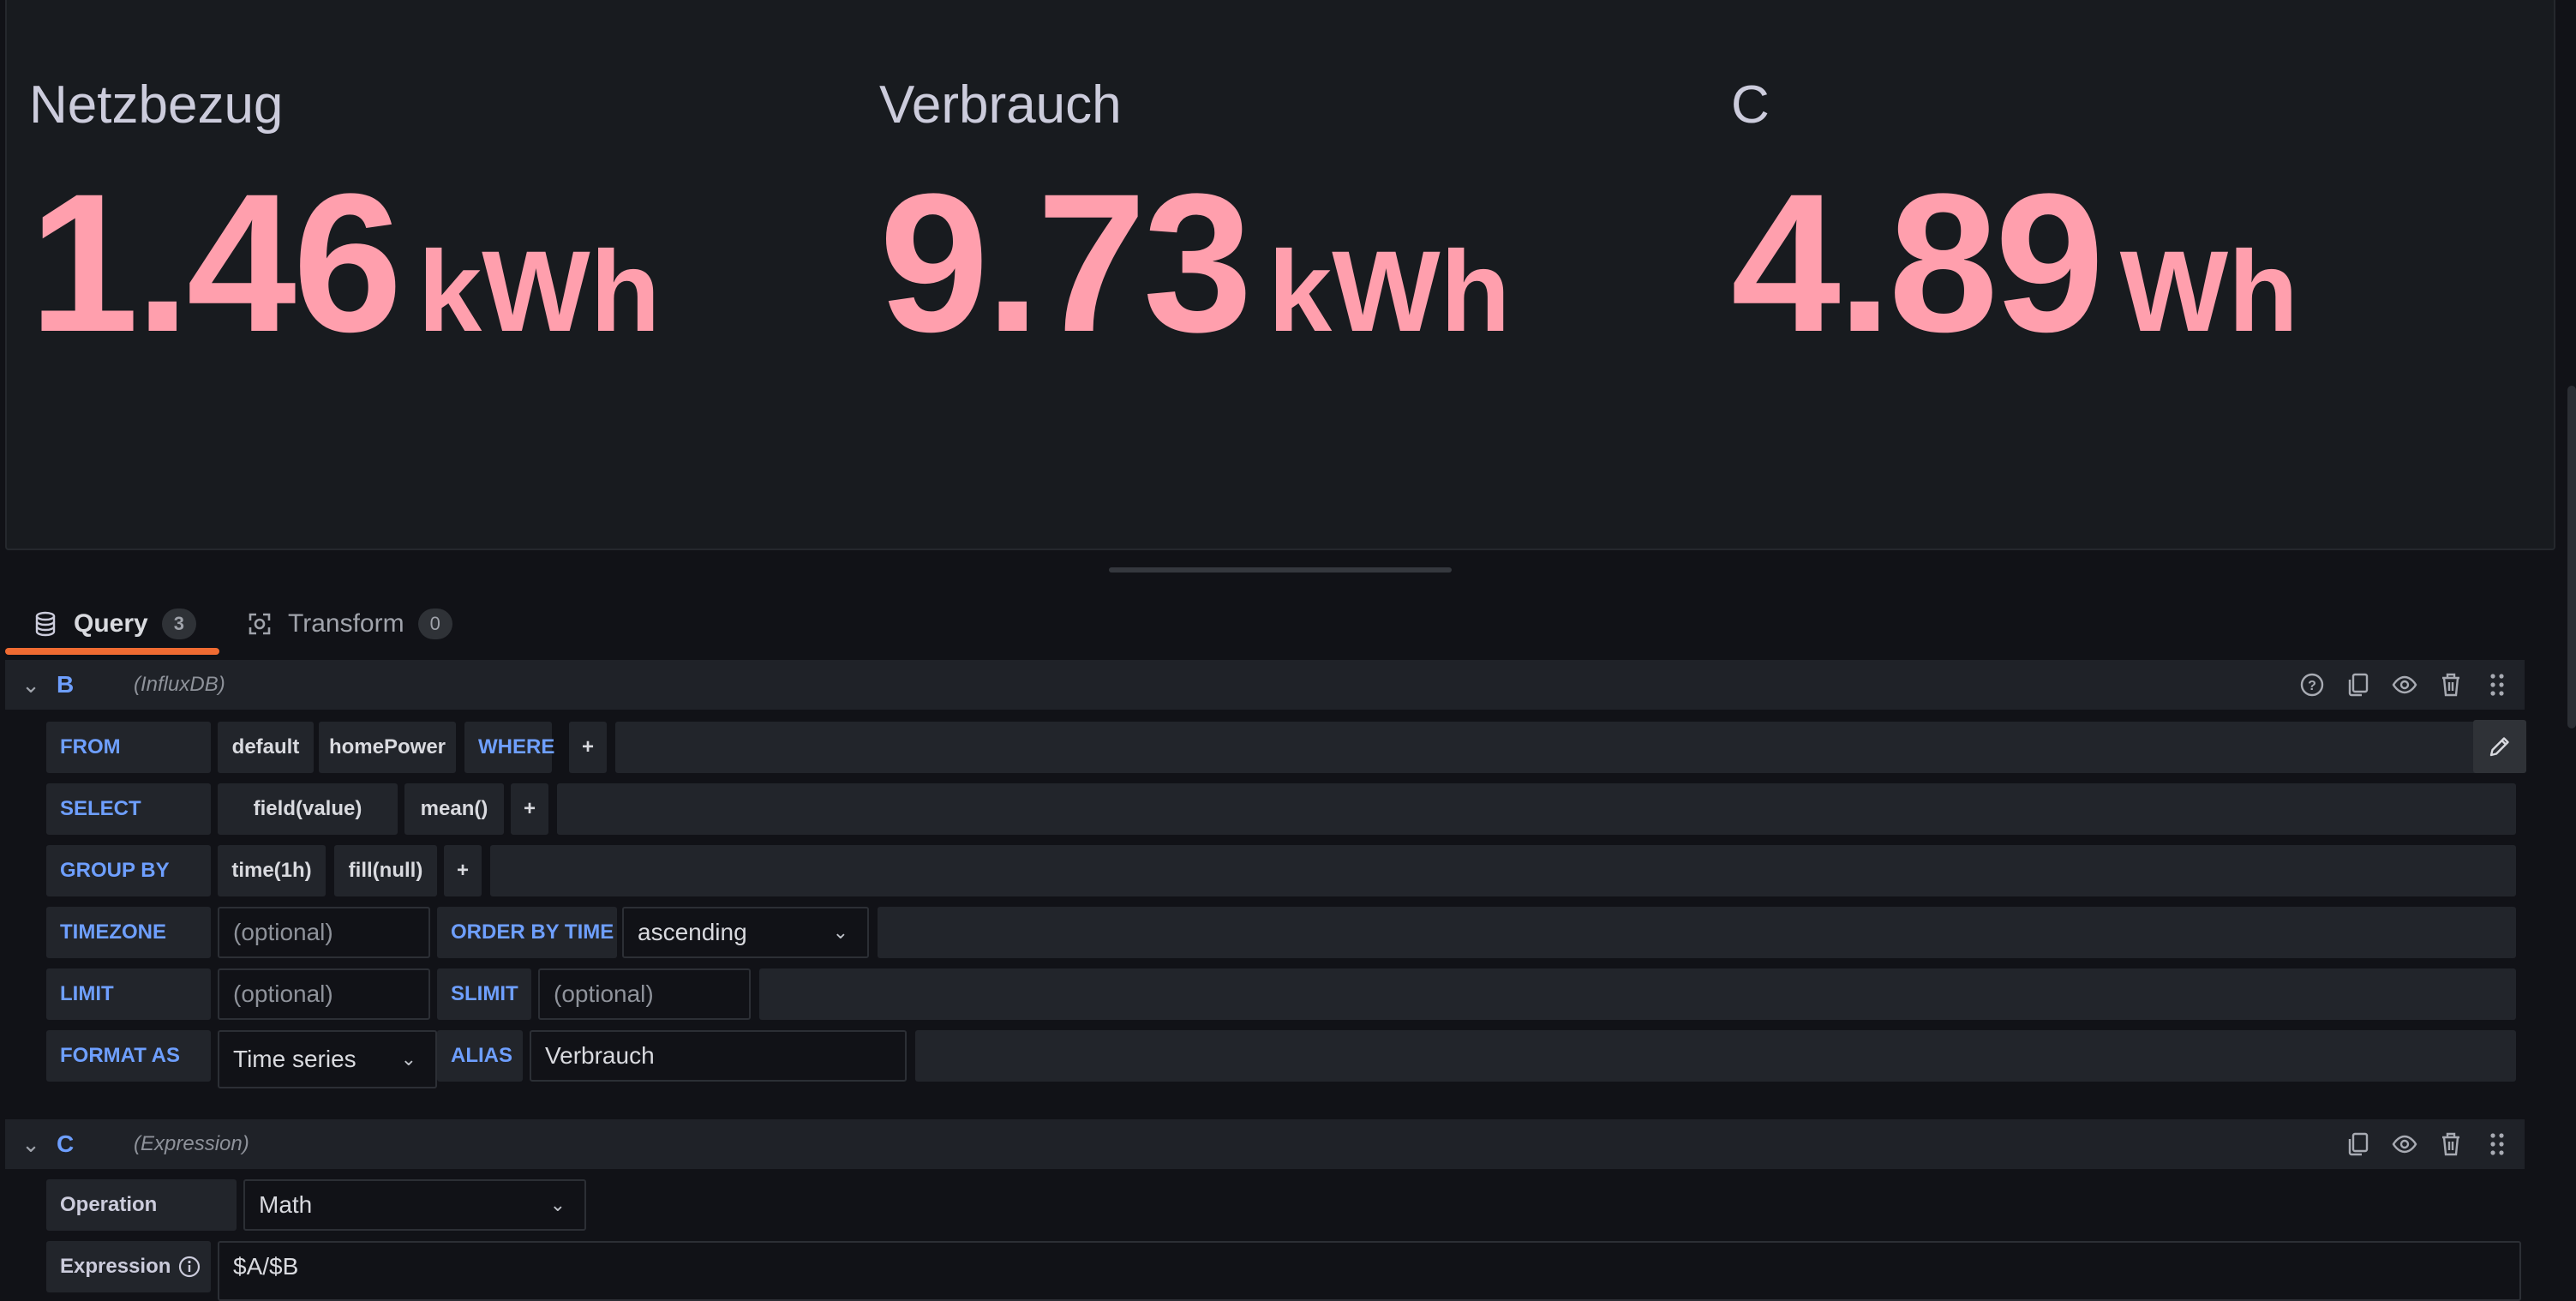  I want to click on stat-netzbezug: Netzbezug 1.46 kWh, so click(345, 218).